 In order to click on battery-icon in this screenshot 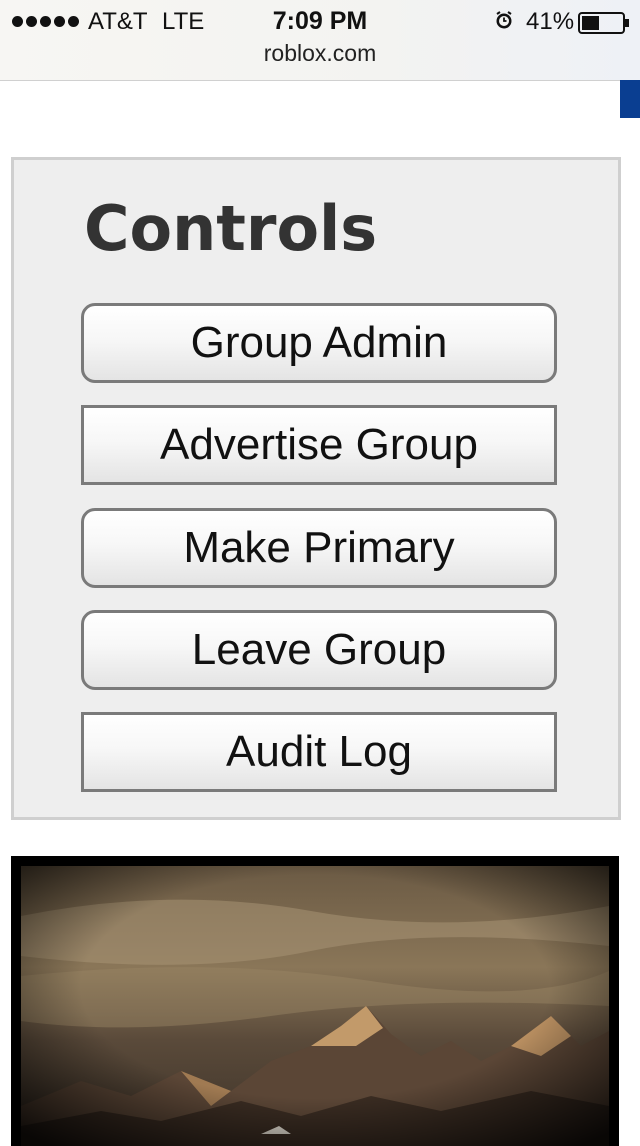, I will do `click(603, 23)`.